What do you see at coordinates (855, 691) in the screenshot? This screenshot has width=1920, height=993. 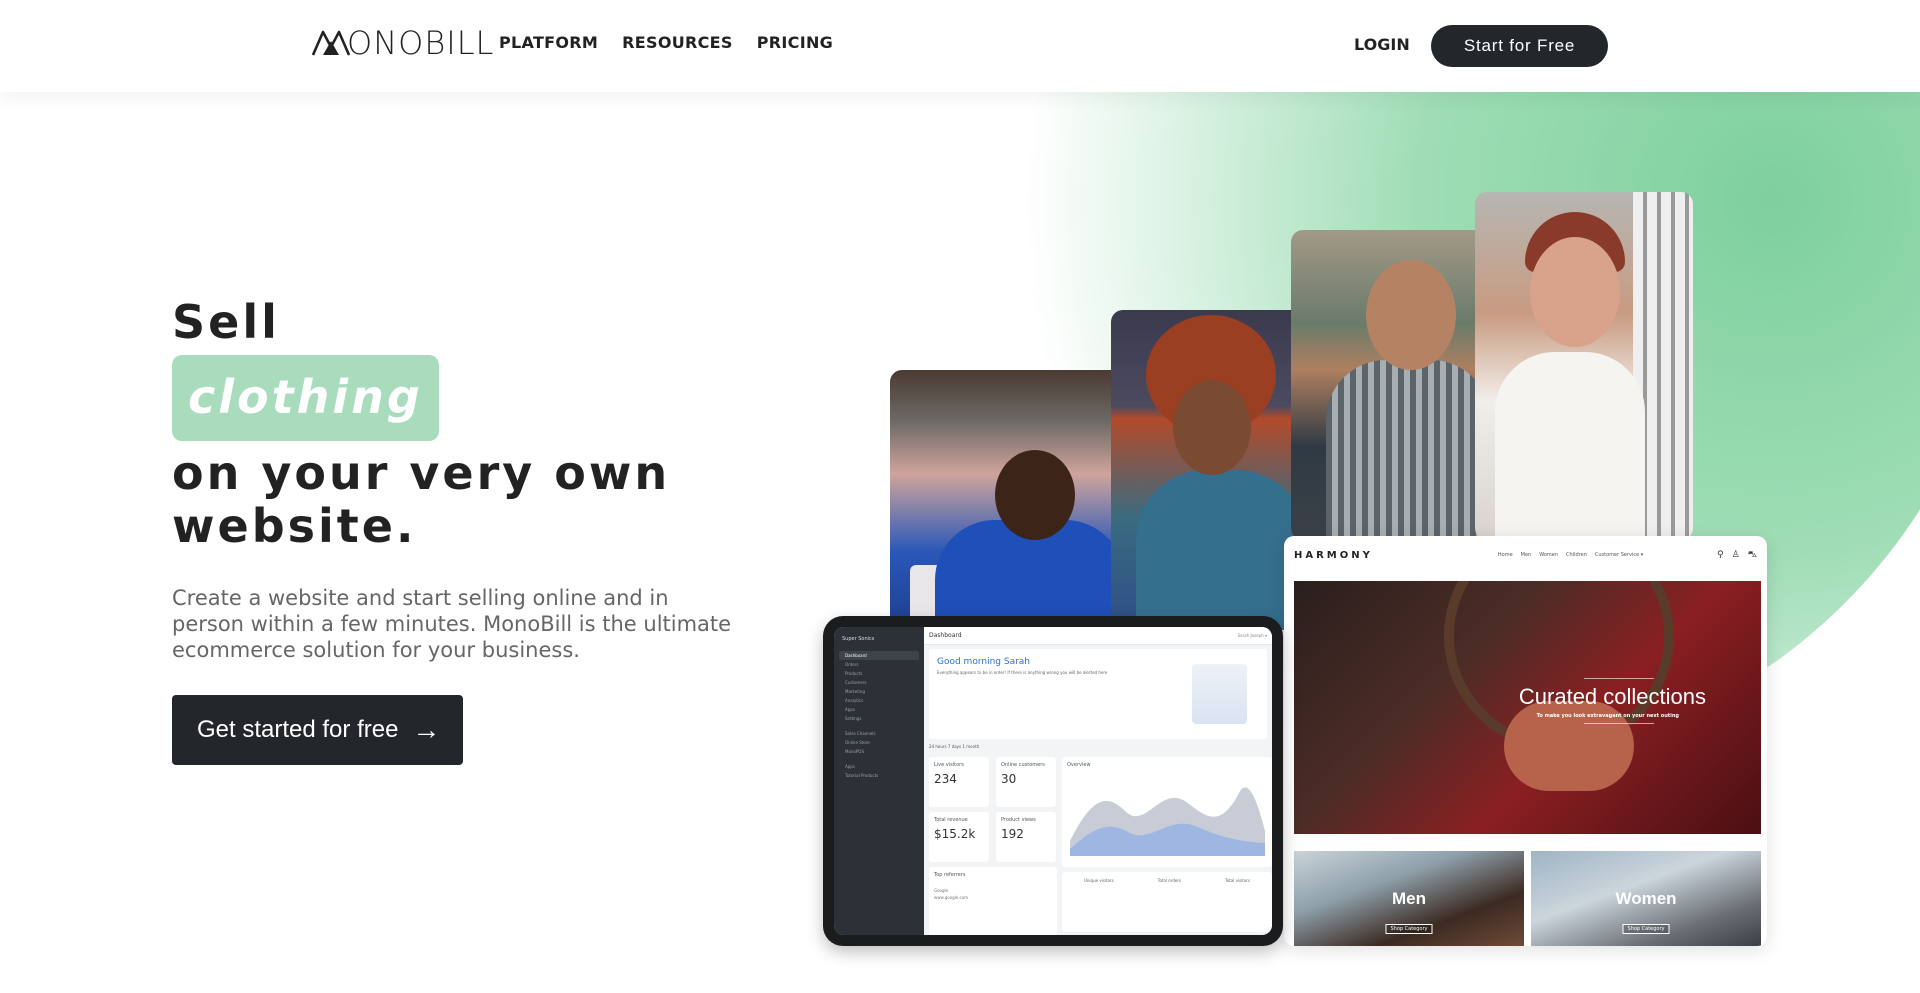 I see `dashboard-sidebar-item: Marketing` at bounding box center [855, 691].